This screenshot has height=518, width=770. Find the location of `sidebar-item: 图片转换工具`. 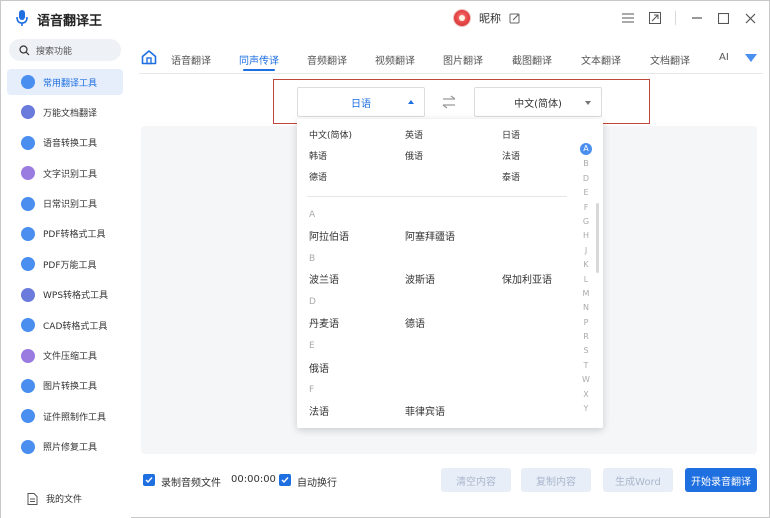

sidebar-item: 图片转换工具 is located at coordinates (65, 386).